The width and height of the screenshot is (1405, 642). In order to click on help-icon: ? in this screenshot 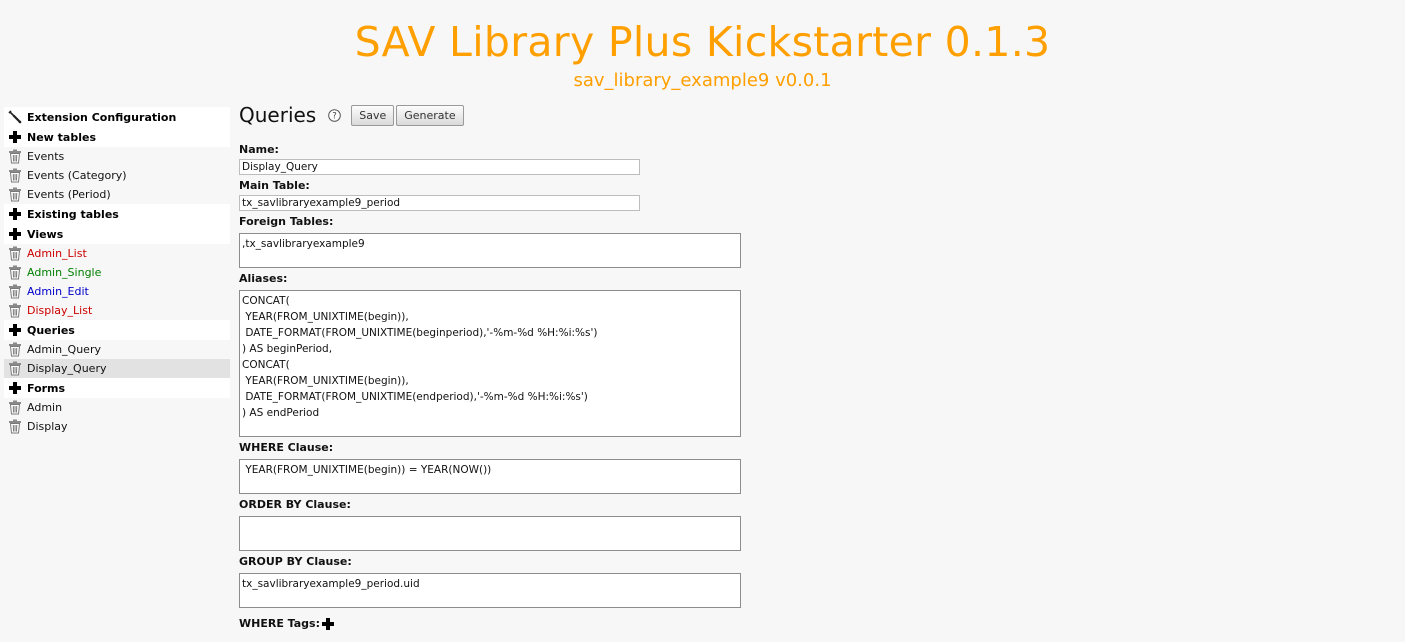, I will do `click(335, 115)`.